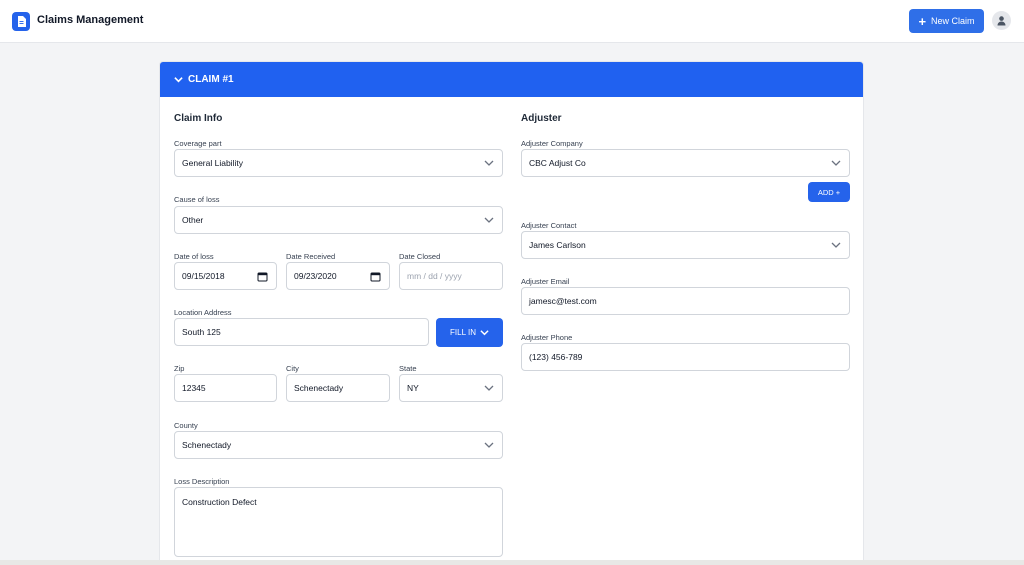 The image size is (1024, 565). I want to click on cause-of-loss-value: Other, so click(193, 220).